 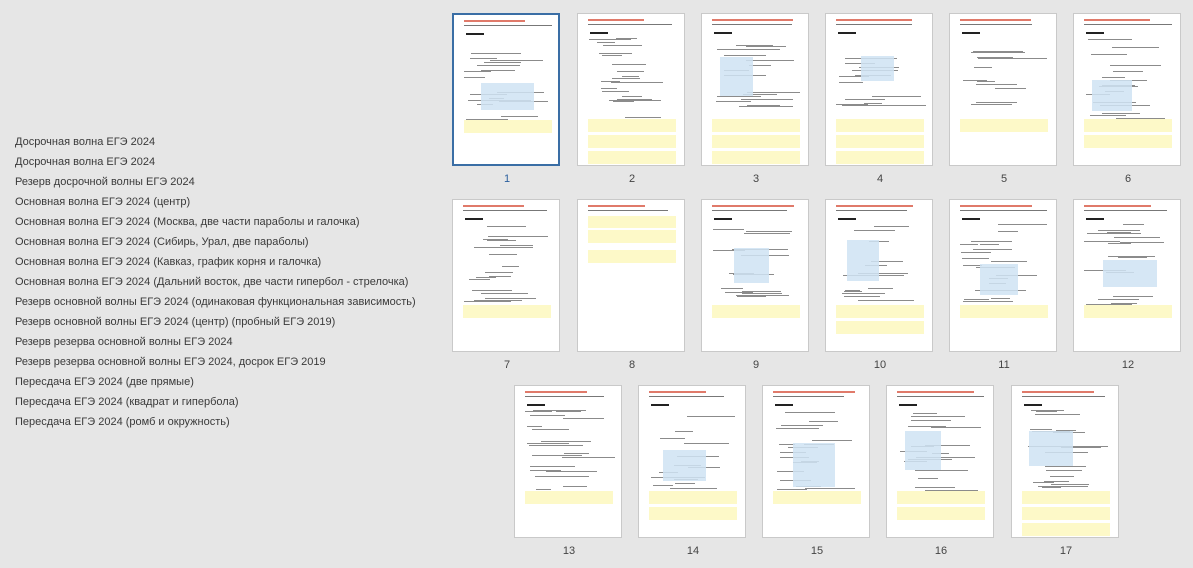 I want to click on page-number: 4, so click(x=880, y=179).